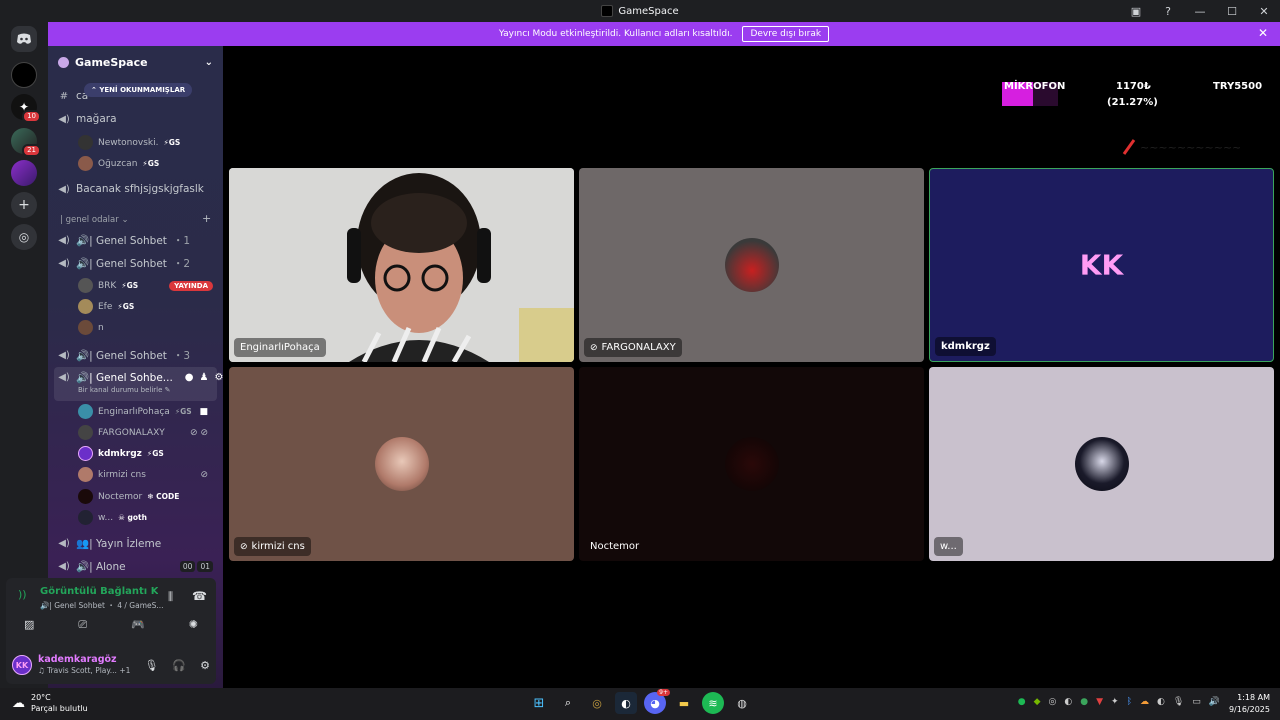 The width and height of the screenshot is (1280, 720). Describe the element at coordinates (131, 189) in the screenshot. I see `channel-bacanak: ◀) Bacanak sfhjsjgskjgfaslk` at that location.